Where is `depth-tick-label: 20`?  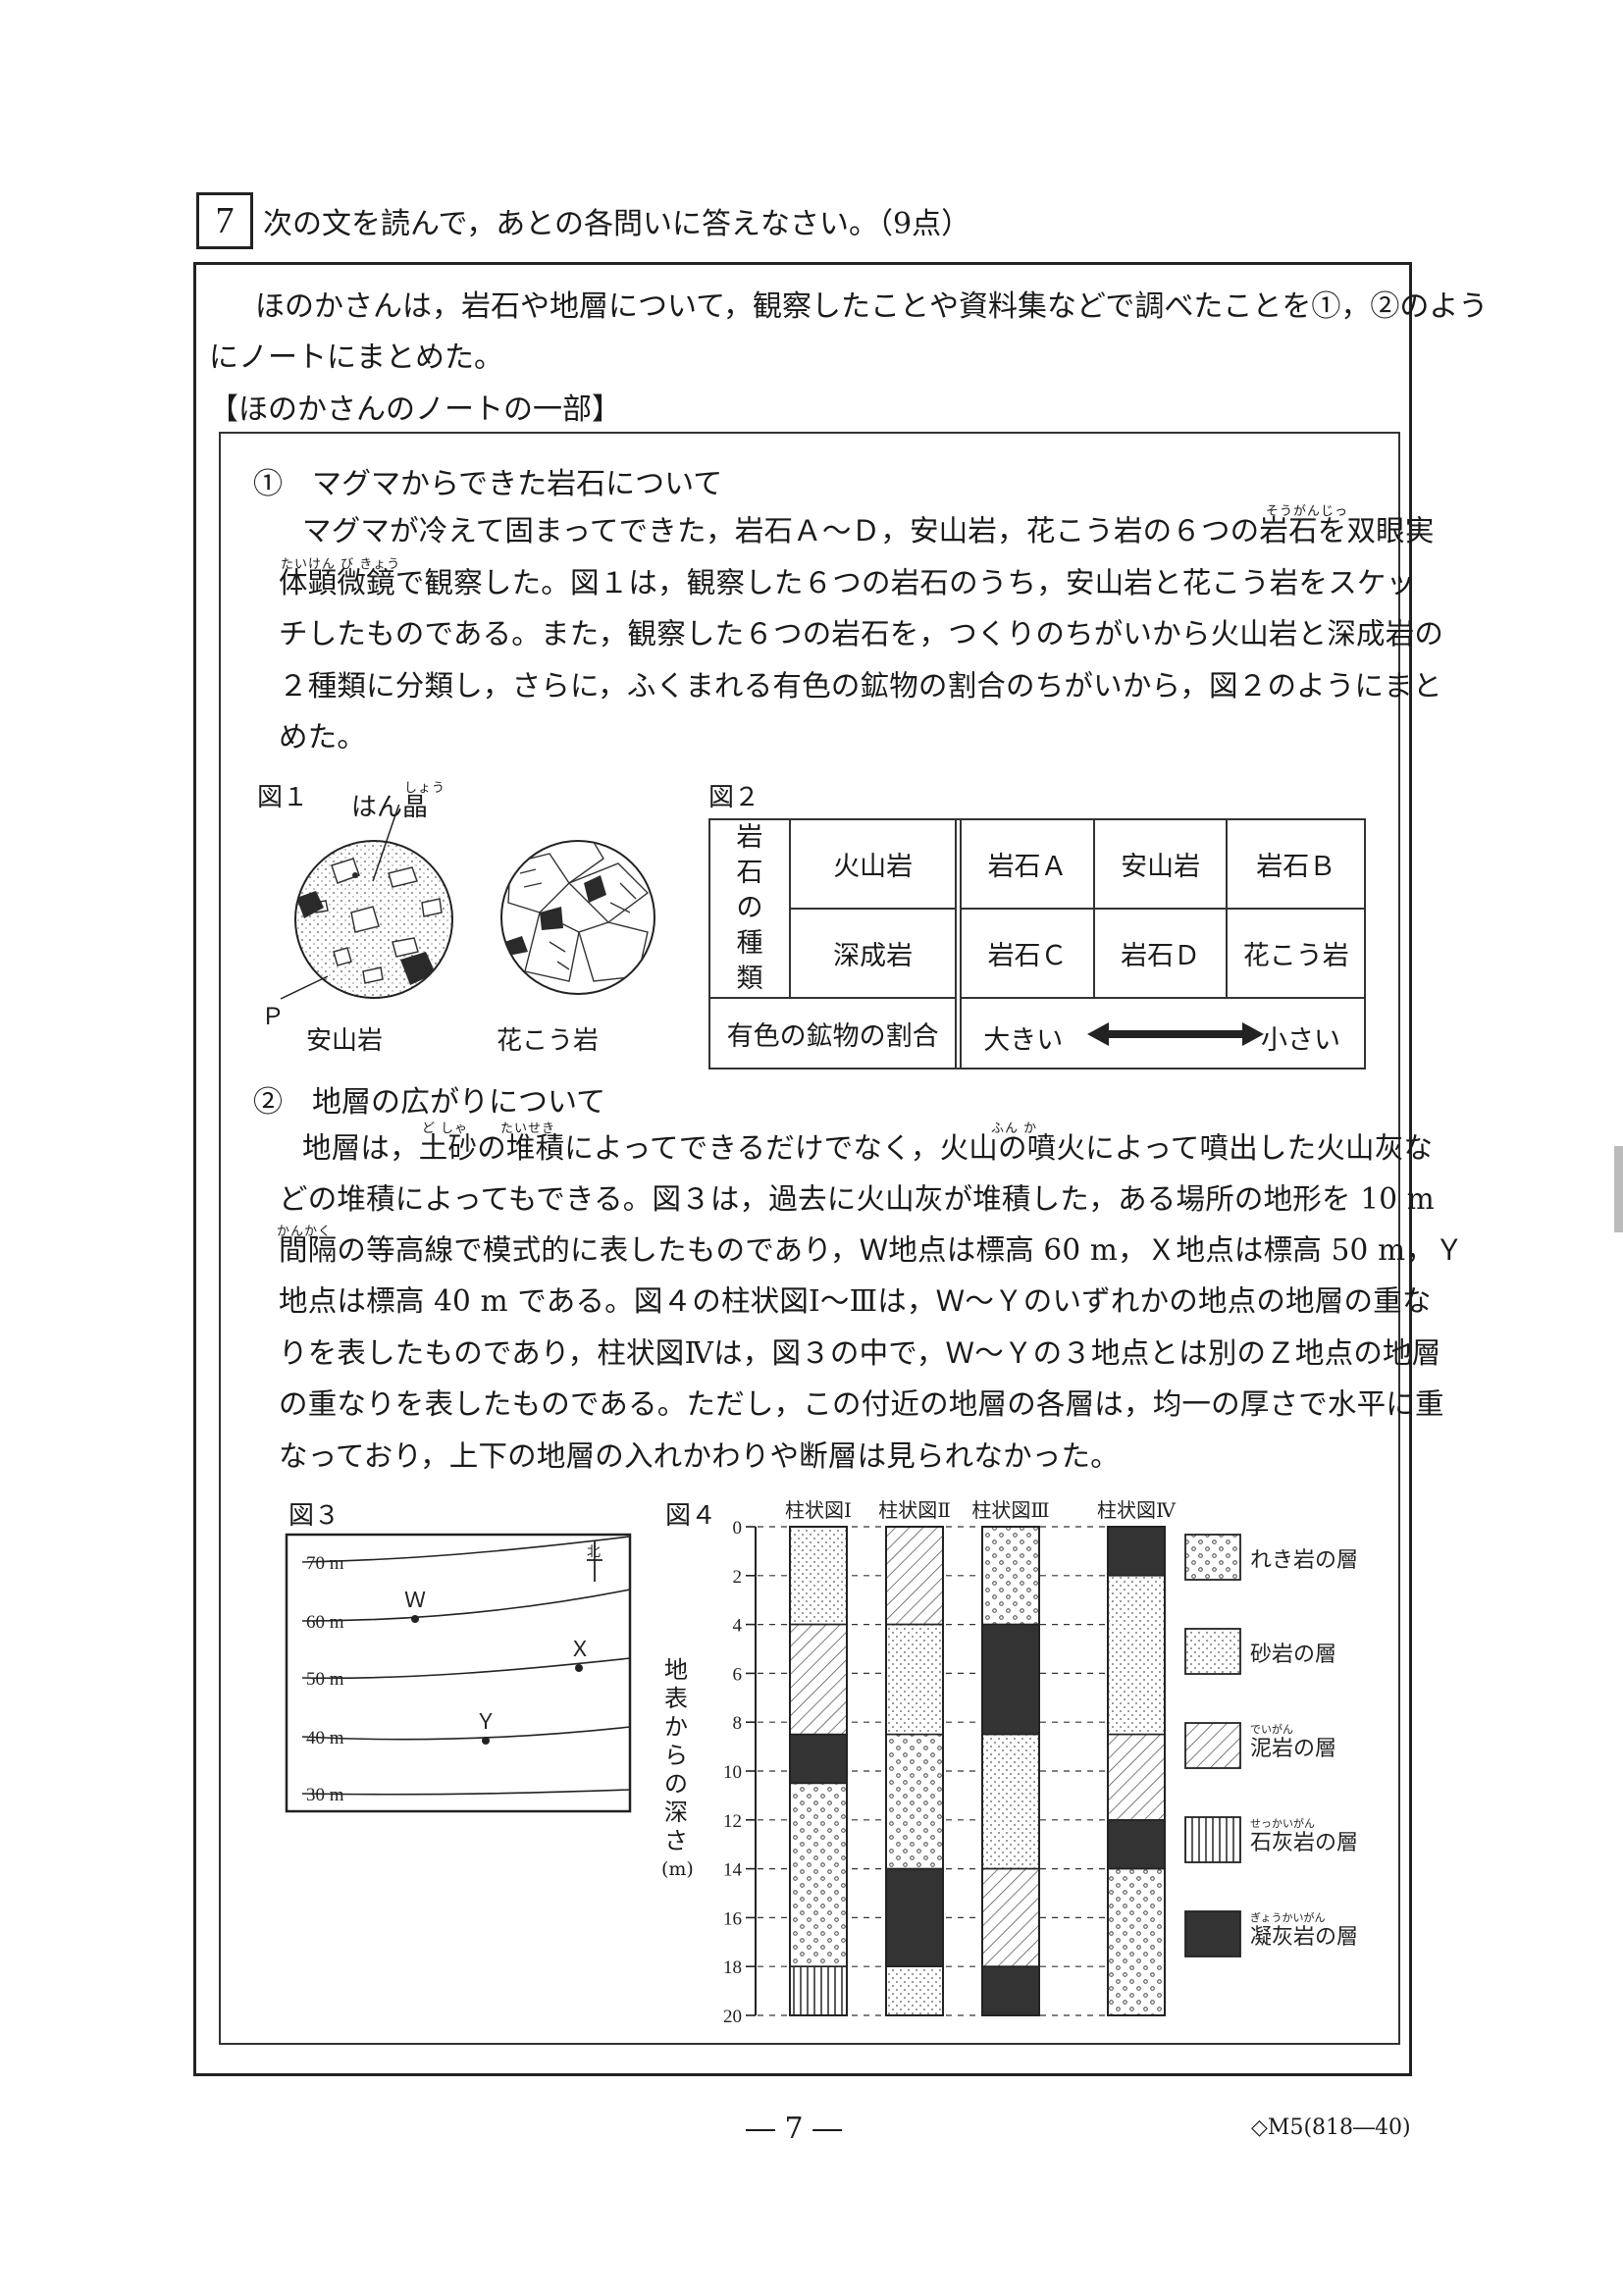 depth-tick-label: 20 is located at coordinates (732, 2017).